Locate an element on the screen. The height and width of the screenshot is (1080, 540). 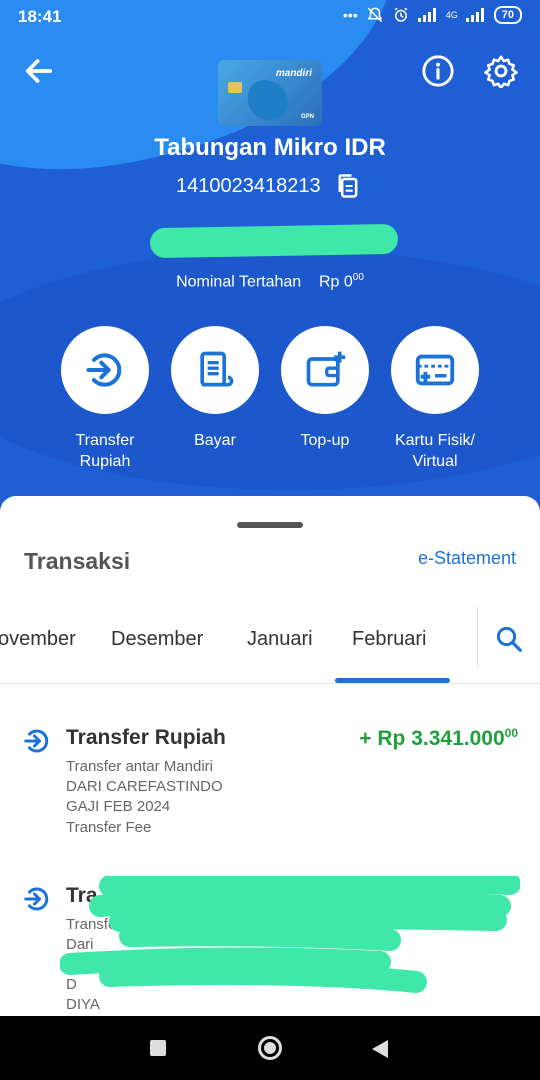
held-amount-value: Rp 0 is located at coordinates (335, 282).